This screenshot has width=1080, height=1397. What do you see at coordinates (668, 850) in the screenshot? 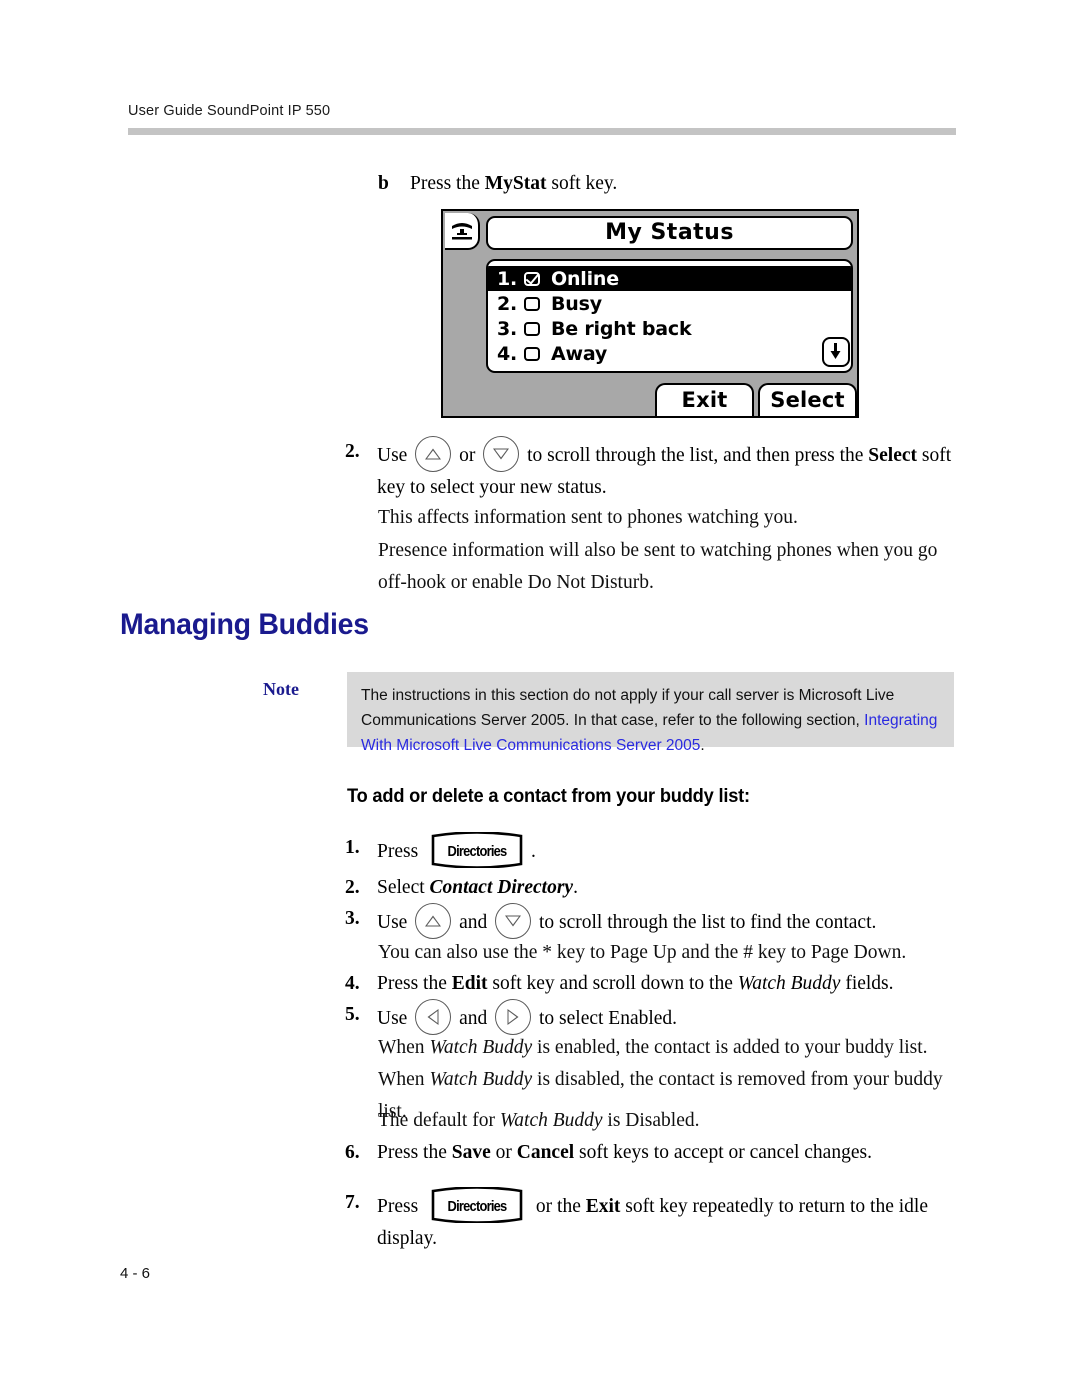
I see `step-1-text: Press Directories.` at bounding box center [668, 850].